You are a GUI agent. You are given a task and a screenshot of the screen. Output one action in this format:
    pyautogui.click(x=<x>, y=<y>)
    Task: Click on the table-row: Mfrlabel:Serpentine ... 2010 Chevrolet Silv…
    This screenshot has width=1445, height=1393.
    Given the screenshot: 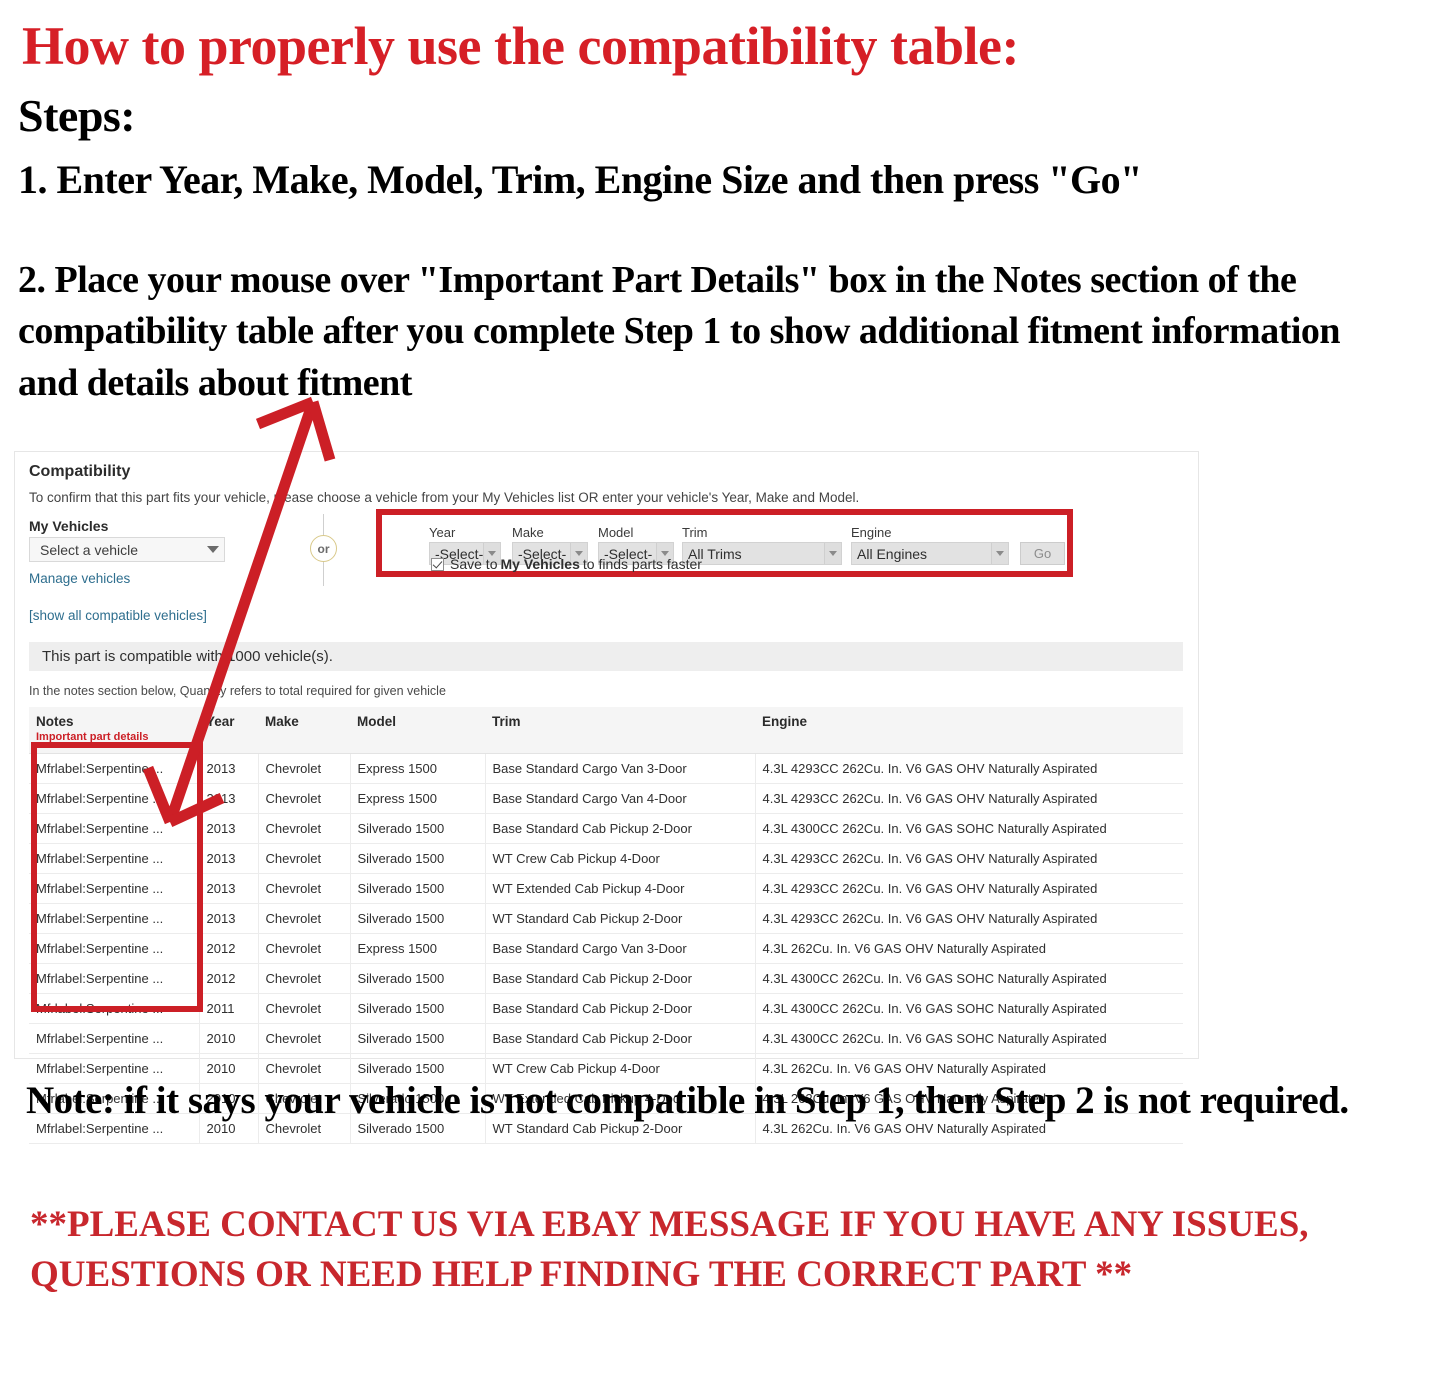 What is the action you would take?
    pyautogui.click(x=606, y=1038)
    